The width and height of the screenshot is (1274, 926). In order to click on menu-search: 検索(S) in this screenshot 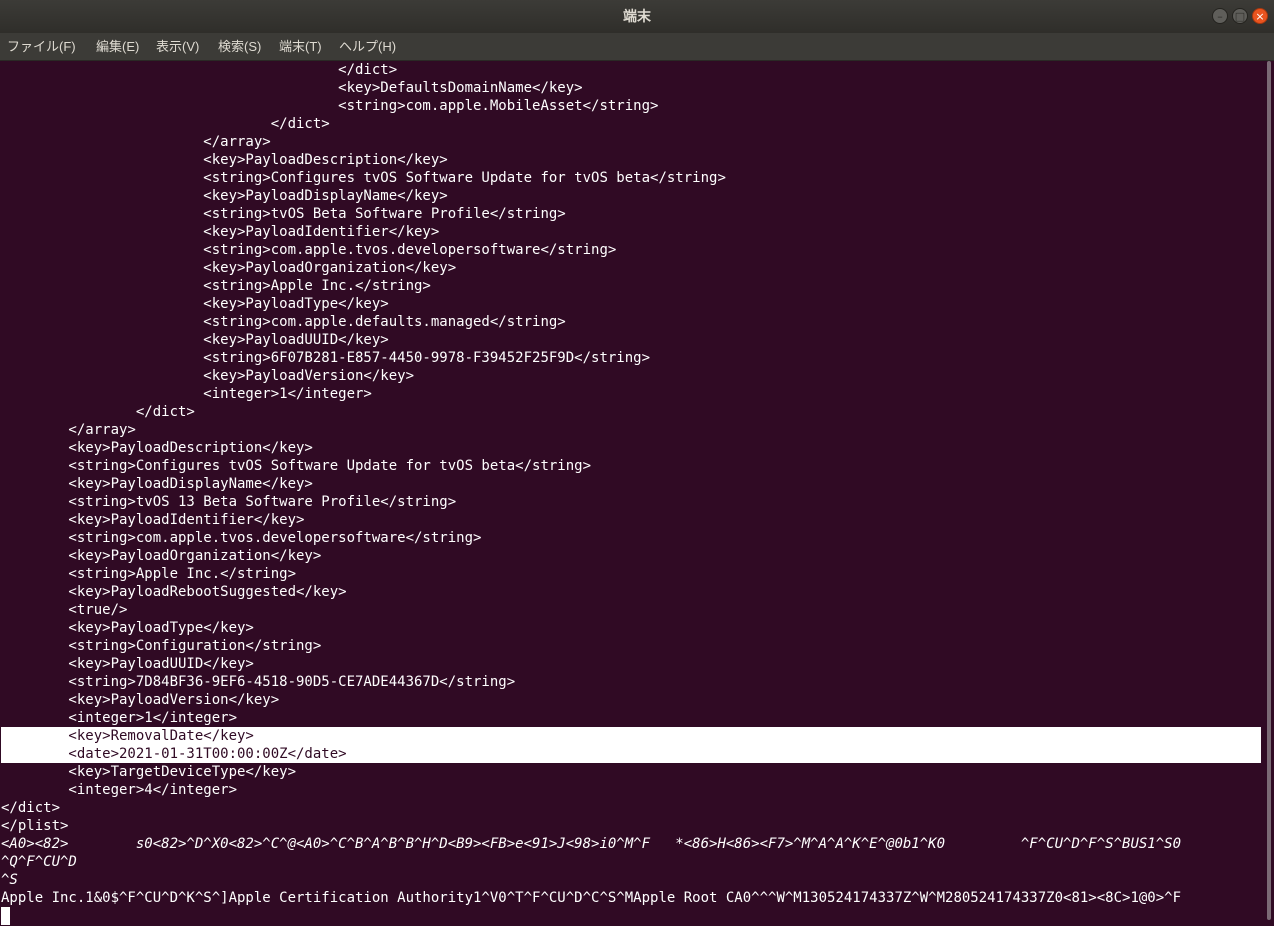, I will do `click(239, 46)`.